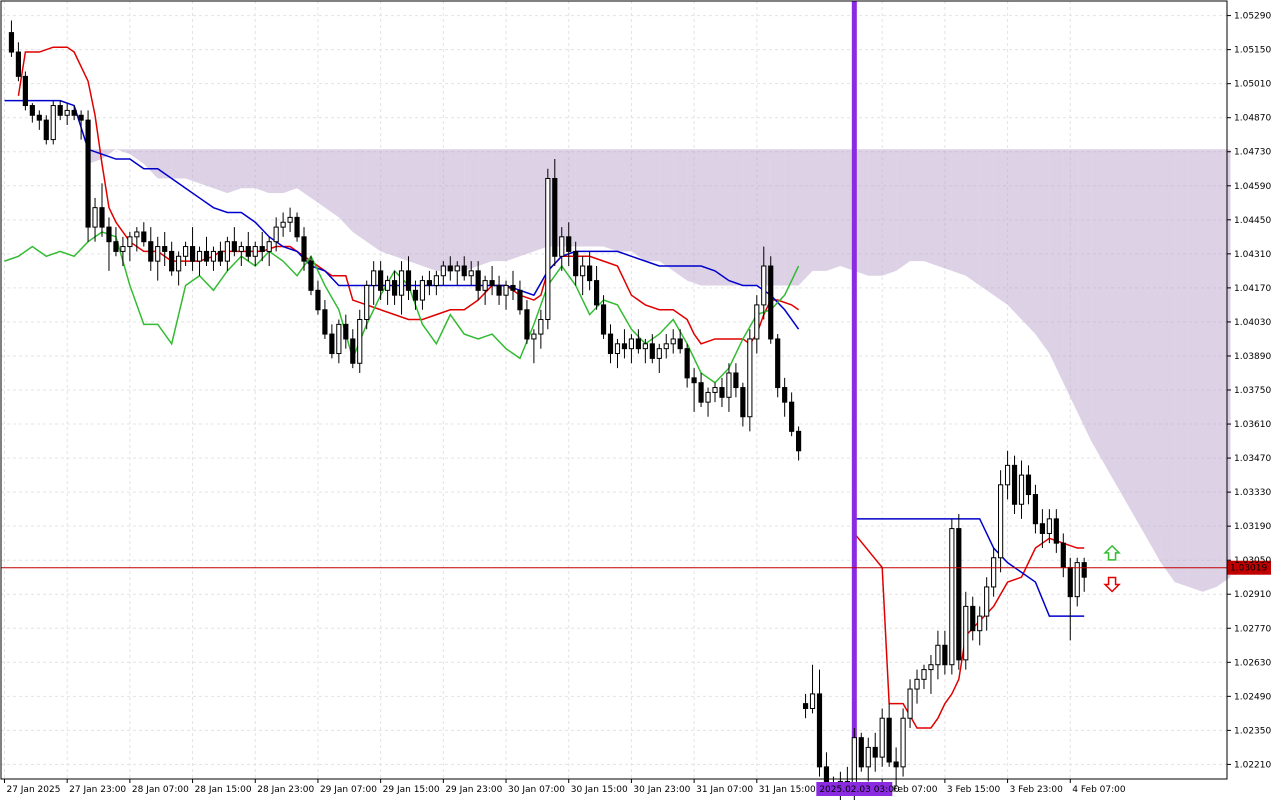 The width and height of the screenshot is (1280, 800). Describe the element at coordinates (160, 790) in the screenshot. I see `x-tick-label: 28 Jan 07:00` at that location.